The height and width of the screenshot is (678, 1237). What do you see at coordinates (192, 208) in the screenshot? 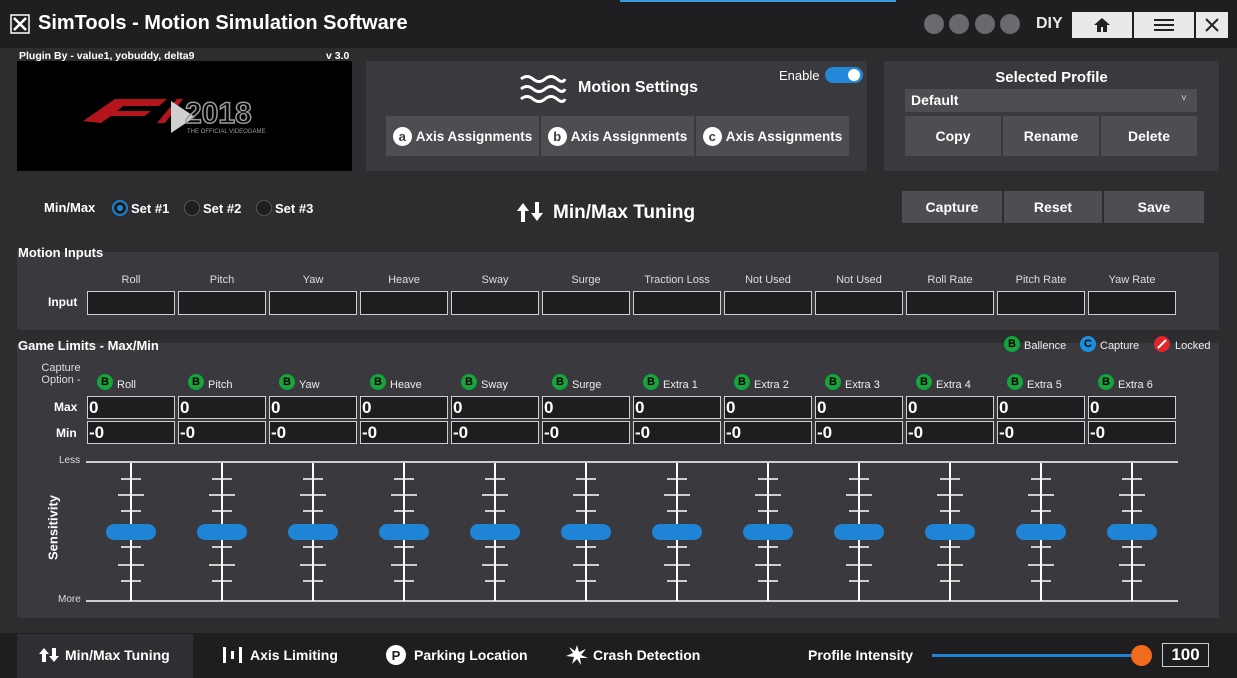
I see `set-2-radio` at bounding box center [192, 208].